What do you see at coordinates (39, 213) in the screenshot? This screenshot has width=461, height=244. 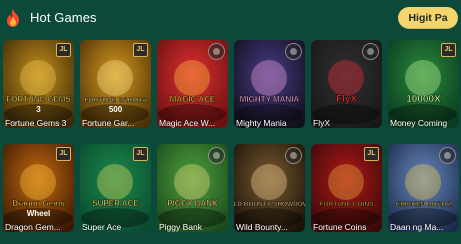 I see `game-art-subtitle: Wheel` at bounding box center [39, 213].